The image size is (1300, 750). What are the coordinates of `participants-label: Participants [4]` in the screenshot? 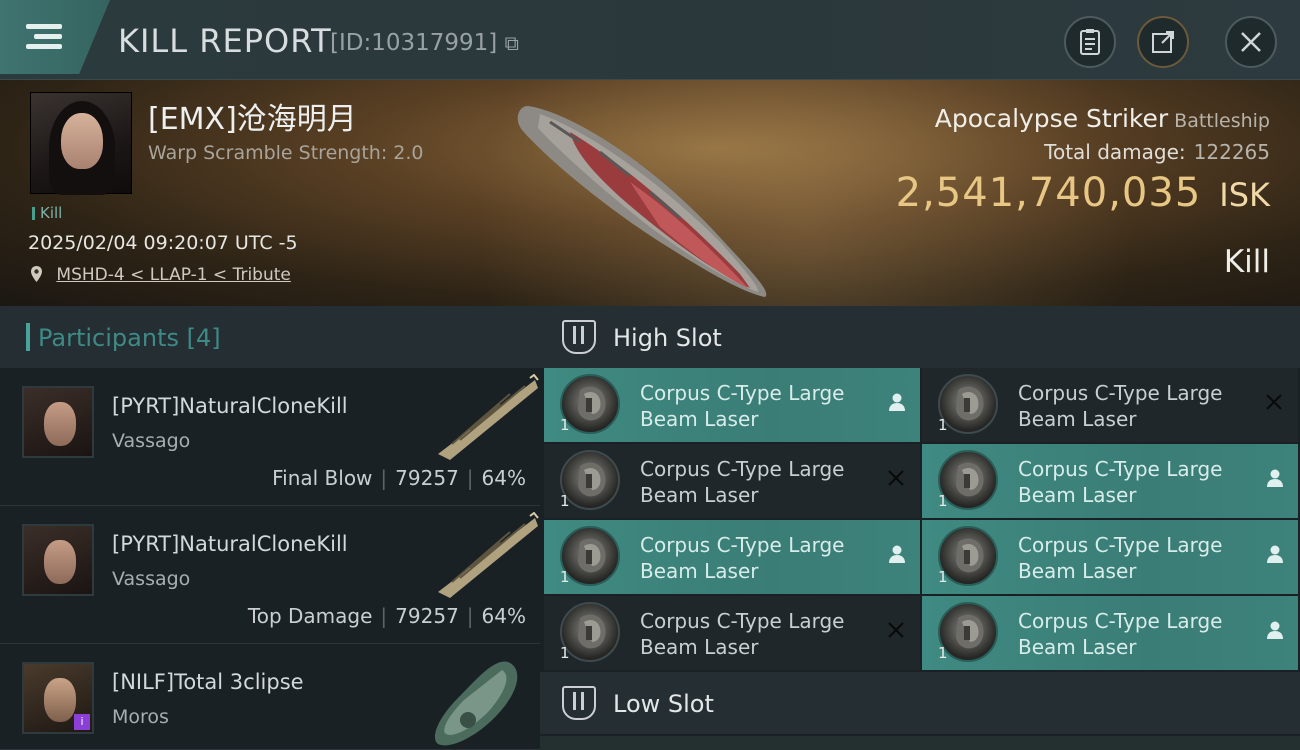 It's located at (129, 338).